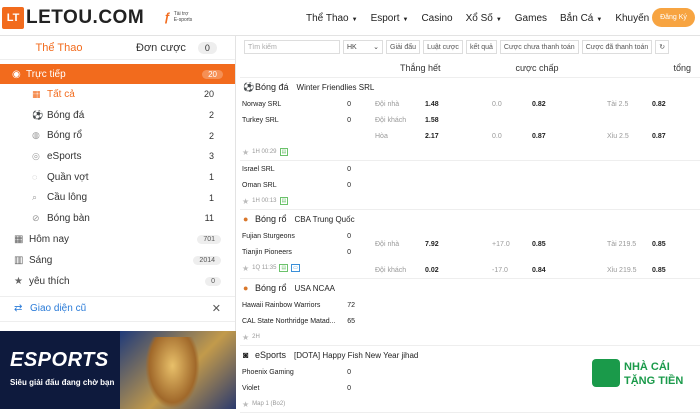 The image size is (700, 413). What do you see at coordinates (363, 47) in the screenshot?
I see `odds-type-select: HK ⌄` at bounding box center [363, 47].